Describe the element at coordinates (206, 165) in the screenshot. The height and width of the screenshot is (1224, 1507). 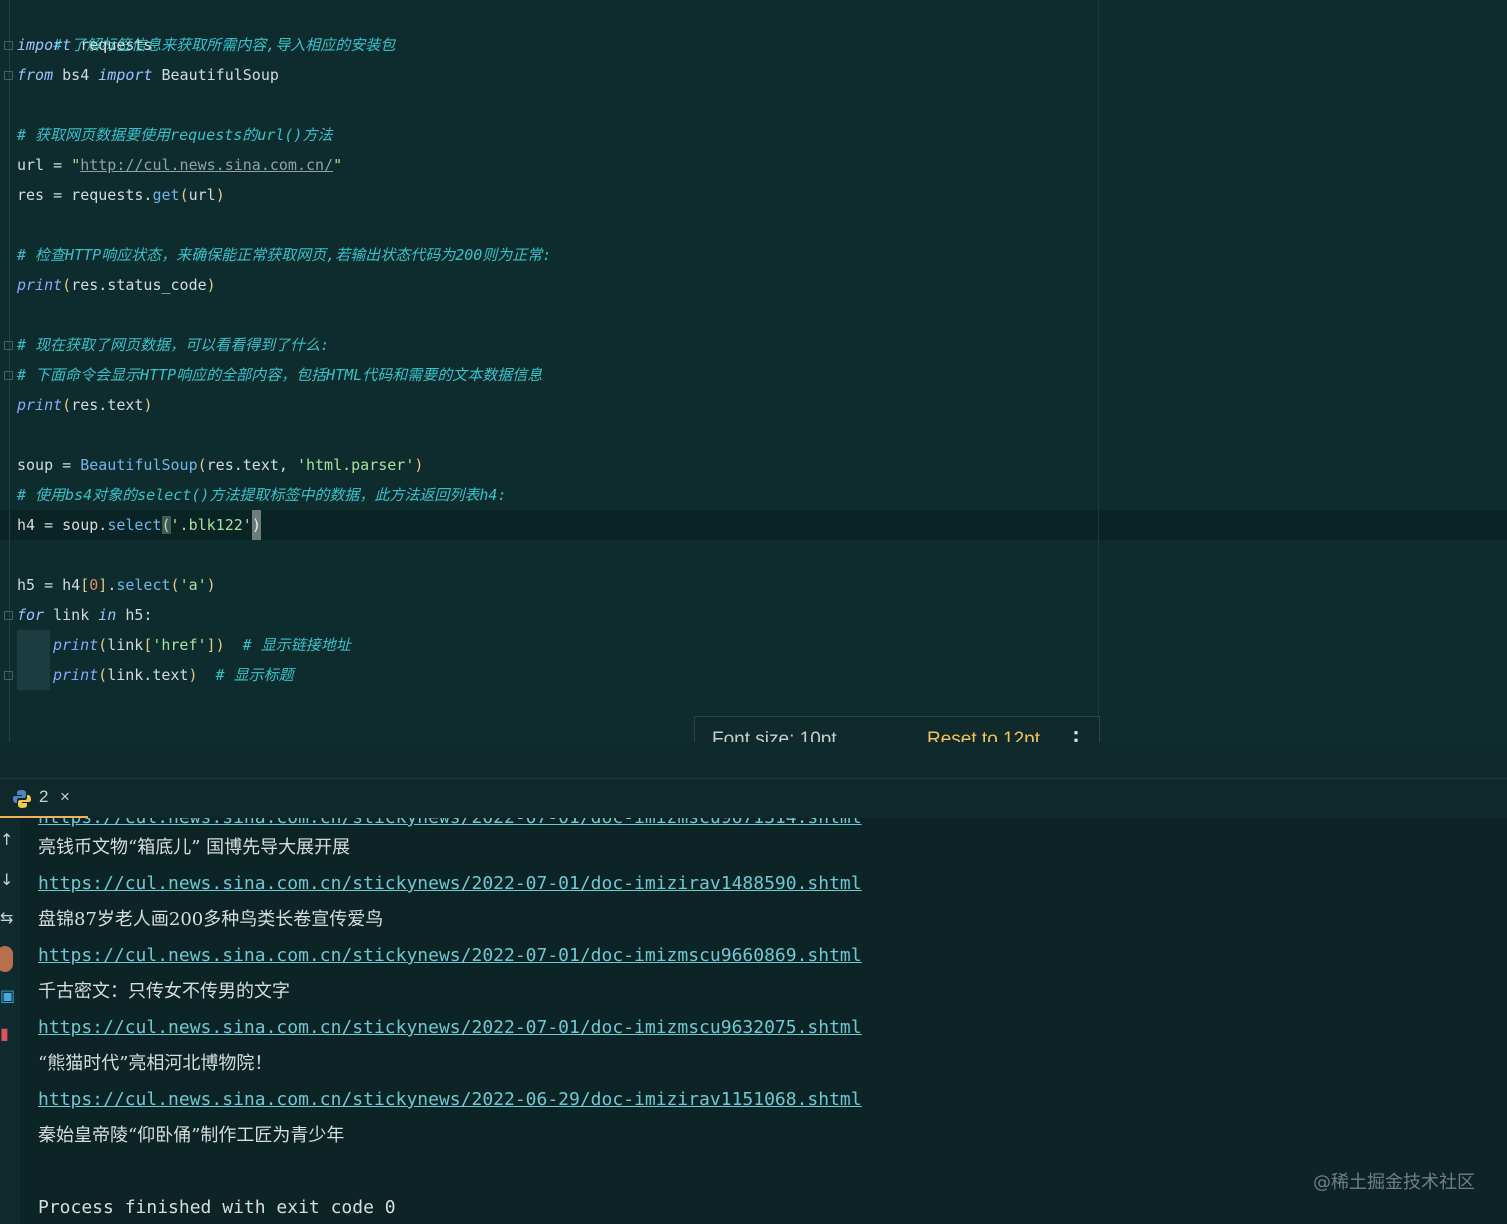
I see `url-string: http://cul.news.sina.com.cn/` at that location.